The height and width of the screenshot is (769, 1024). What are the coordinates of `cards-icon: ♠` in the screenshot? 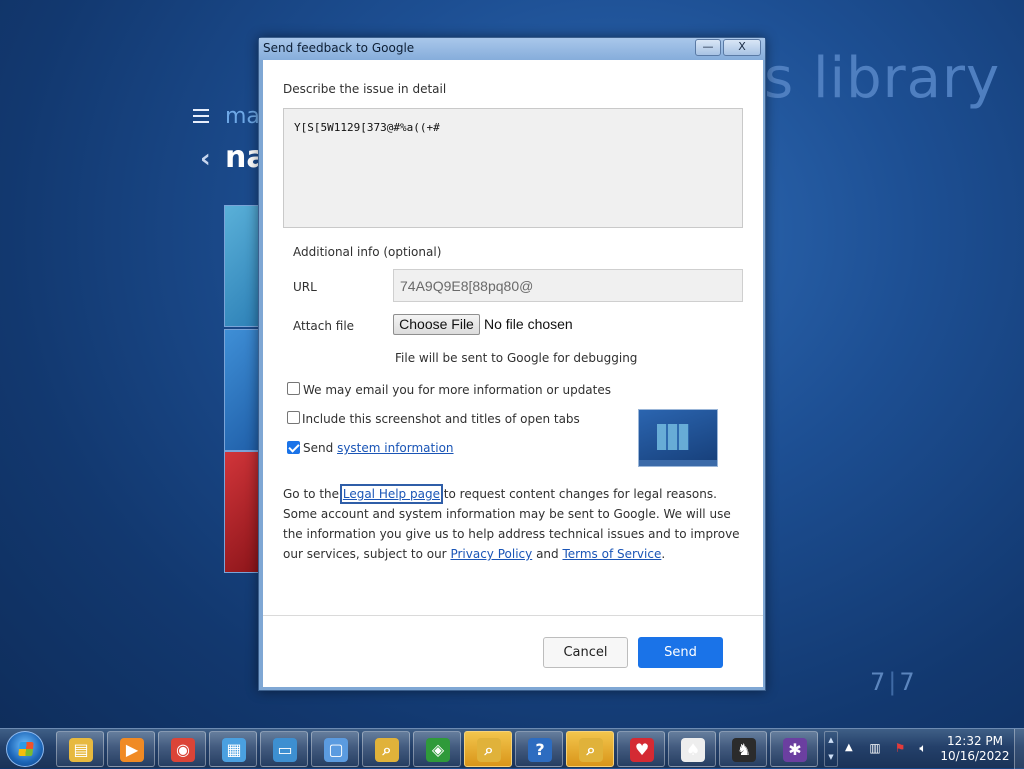 It's located at (693, 750).